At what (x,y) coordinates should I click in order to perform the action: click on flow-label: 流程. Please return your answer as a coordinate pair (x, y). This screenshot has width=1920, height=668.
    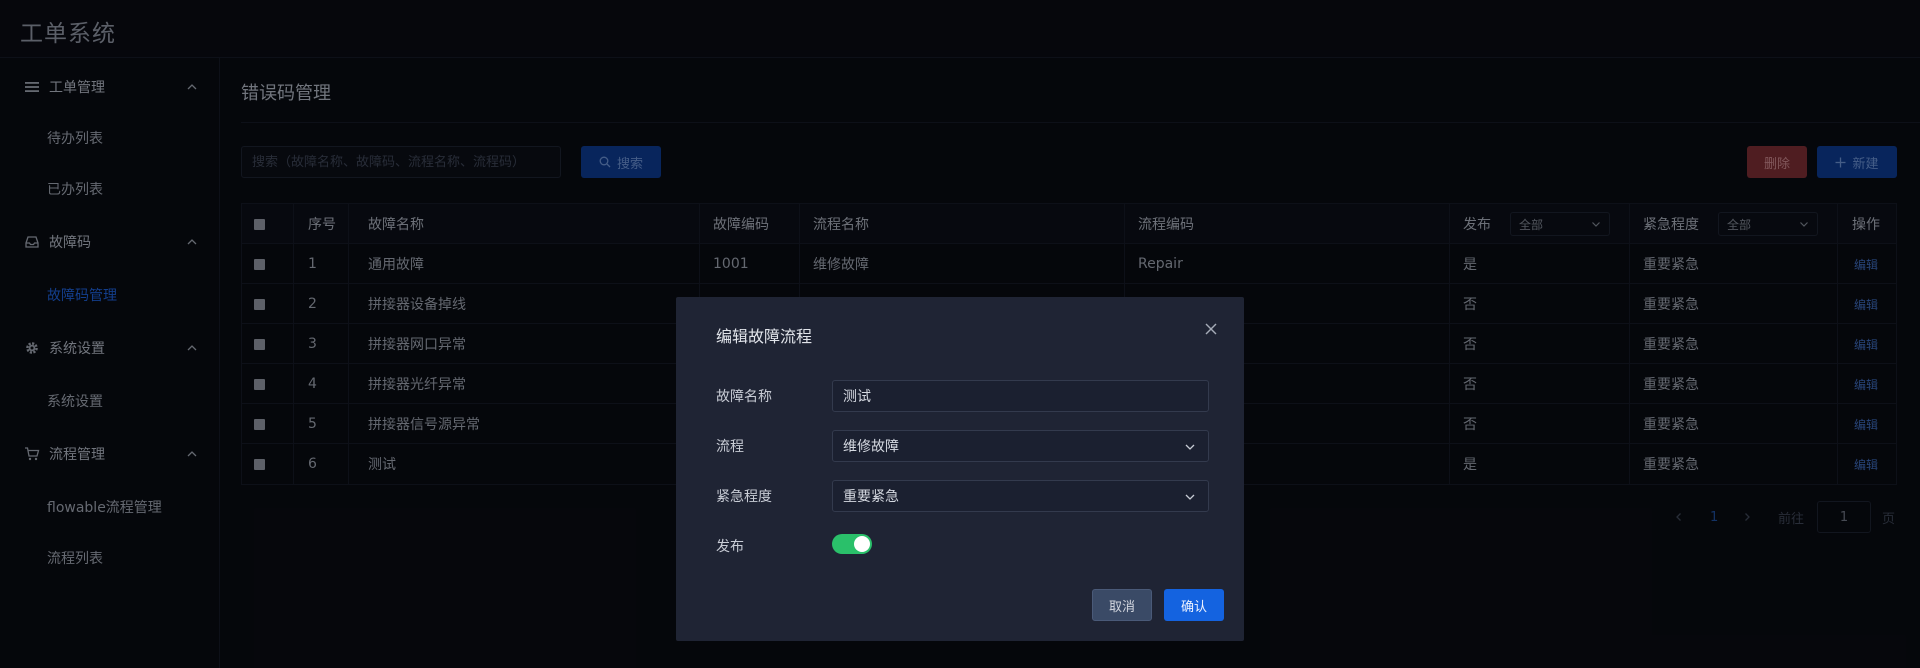
    Looking at the image, I should click on (730, 447).